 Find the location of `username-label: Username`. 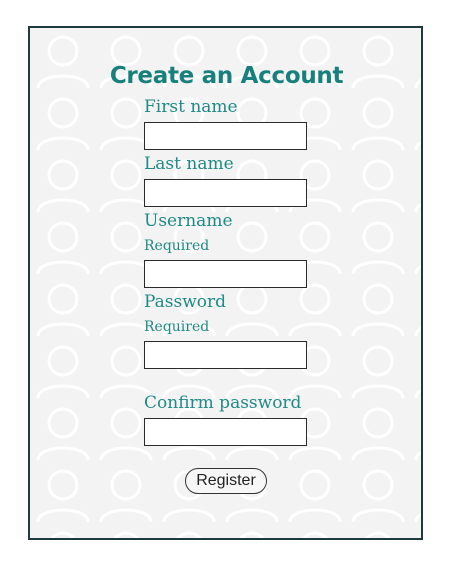

username-label: Username is located at coordinates (188, 221).